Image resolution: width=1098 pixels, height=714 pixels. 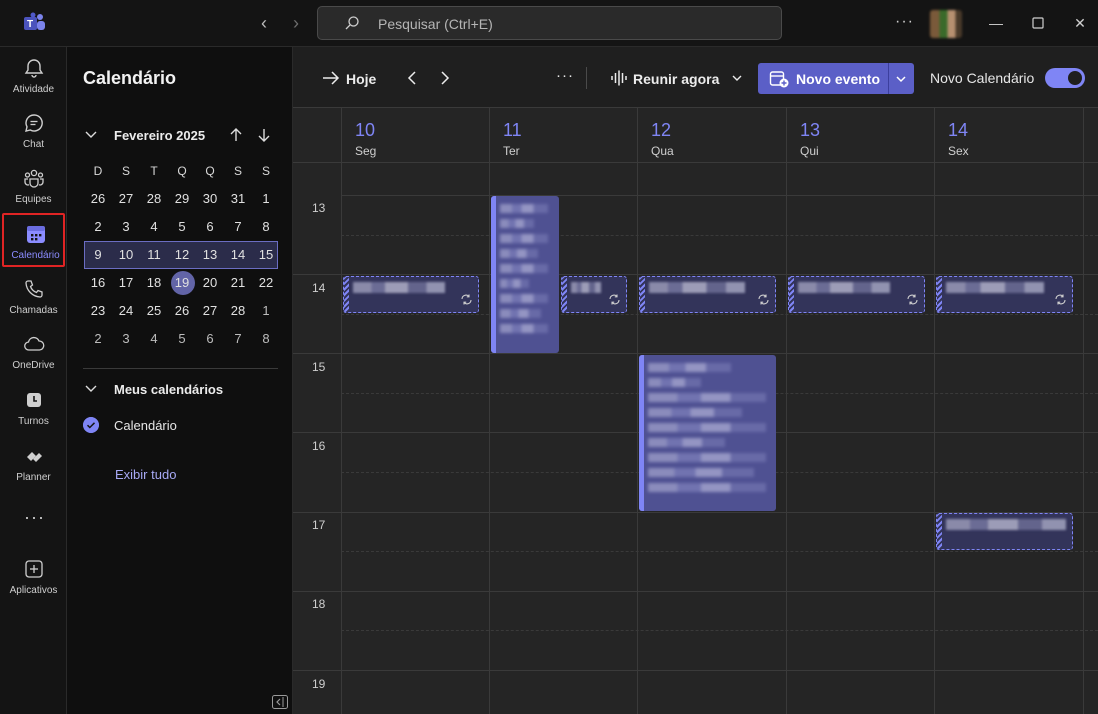 What do you see at coordinates (445, 78) in the screenshot?
I see `next-week-icon` at bounding box center [445, 78].